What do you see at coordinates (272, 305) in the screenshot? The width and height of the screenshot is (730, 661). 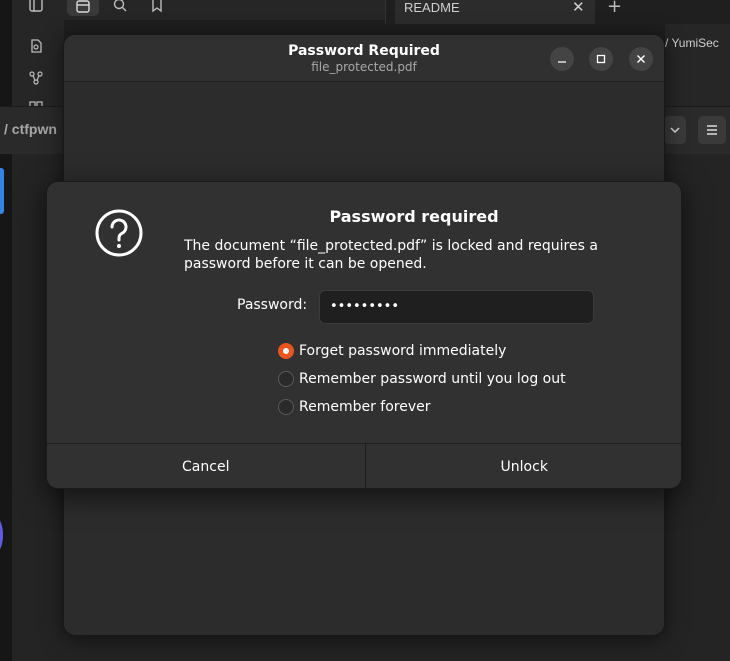 I see `password-label: Password:` at bounding box center [272, 305].